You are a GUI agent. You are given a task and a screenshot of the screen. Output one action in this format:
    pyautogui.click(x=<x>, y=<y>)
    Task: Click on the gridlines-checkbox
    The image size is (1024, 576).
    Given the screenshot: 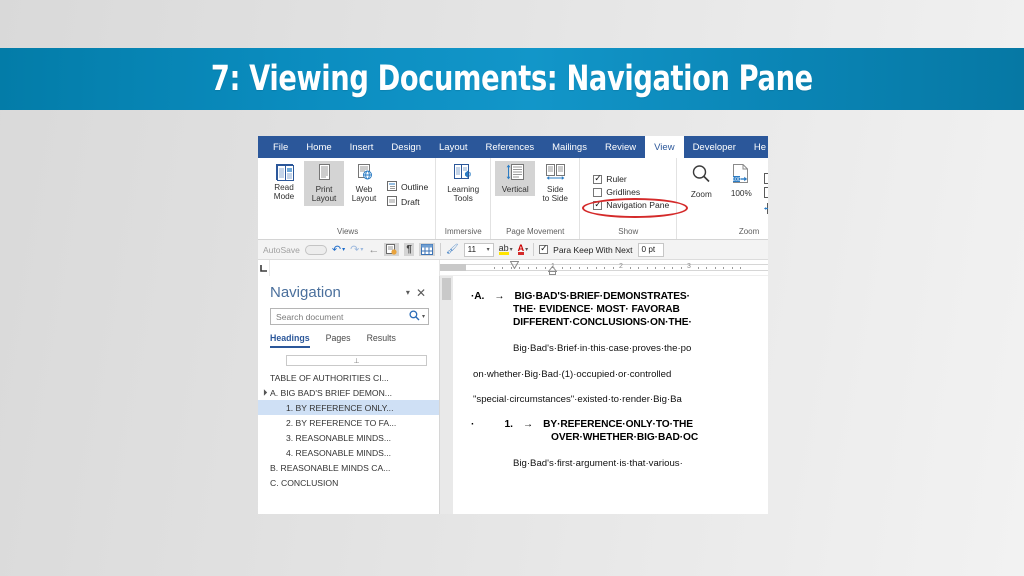 What is the action you would take?
    pyautogui.click(x=598, y=192)
    